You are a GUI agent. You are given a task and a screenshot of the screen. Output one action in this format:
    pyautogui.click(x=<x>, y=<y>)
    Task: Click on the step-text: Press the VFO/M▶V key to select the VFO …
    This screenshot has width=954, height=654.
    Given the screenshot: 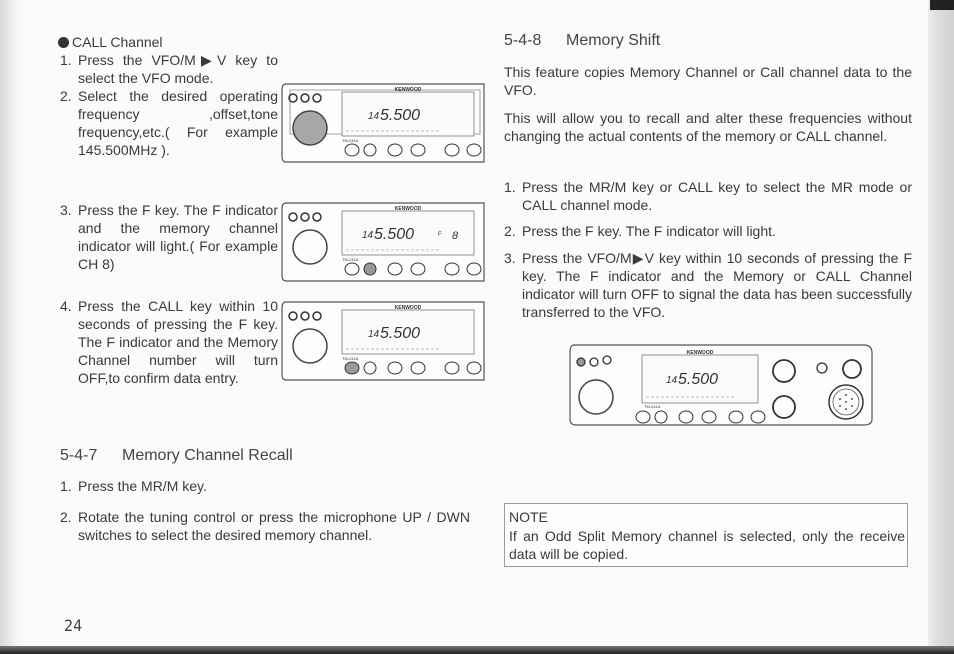 What is the action you would take?
    pyautogui.click(x=178, y=69)
    